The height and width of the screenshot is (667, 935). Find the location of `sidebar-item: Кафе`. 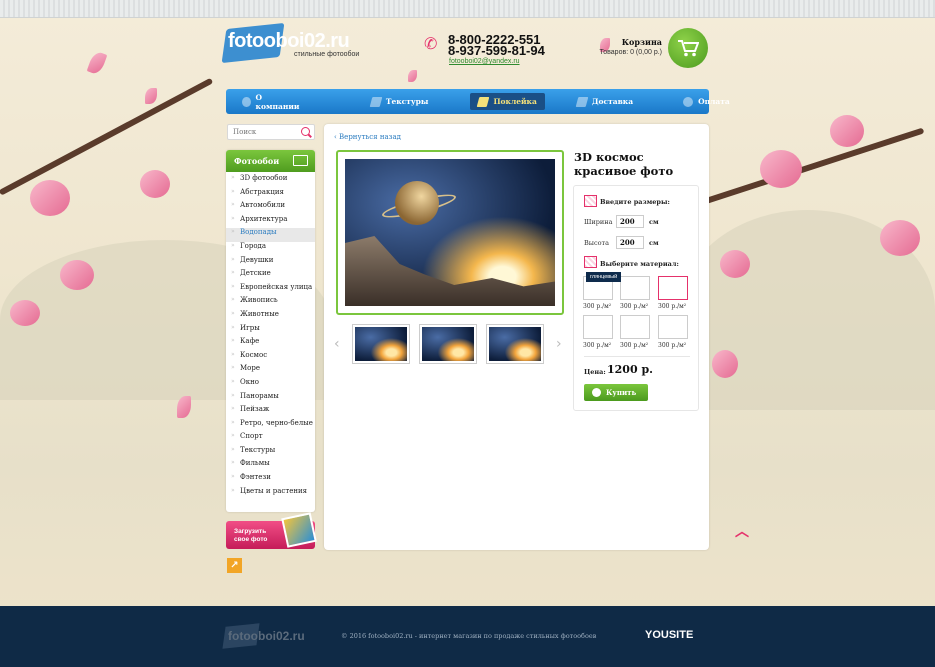

sidebar-item: Кафе is located at coordinates (270, 344).